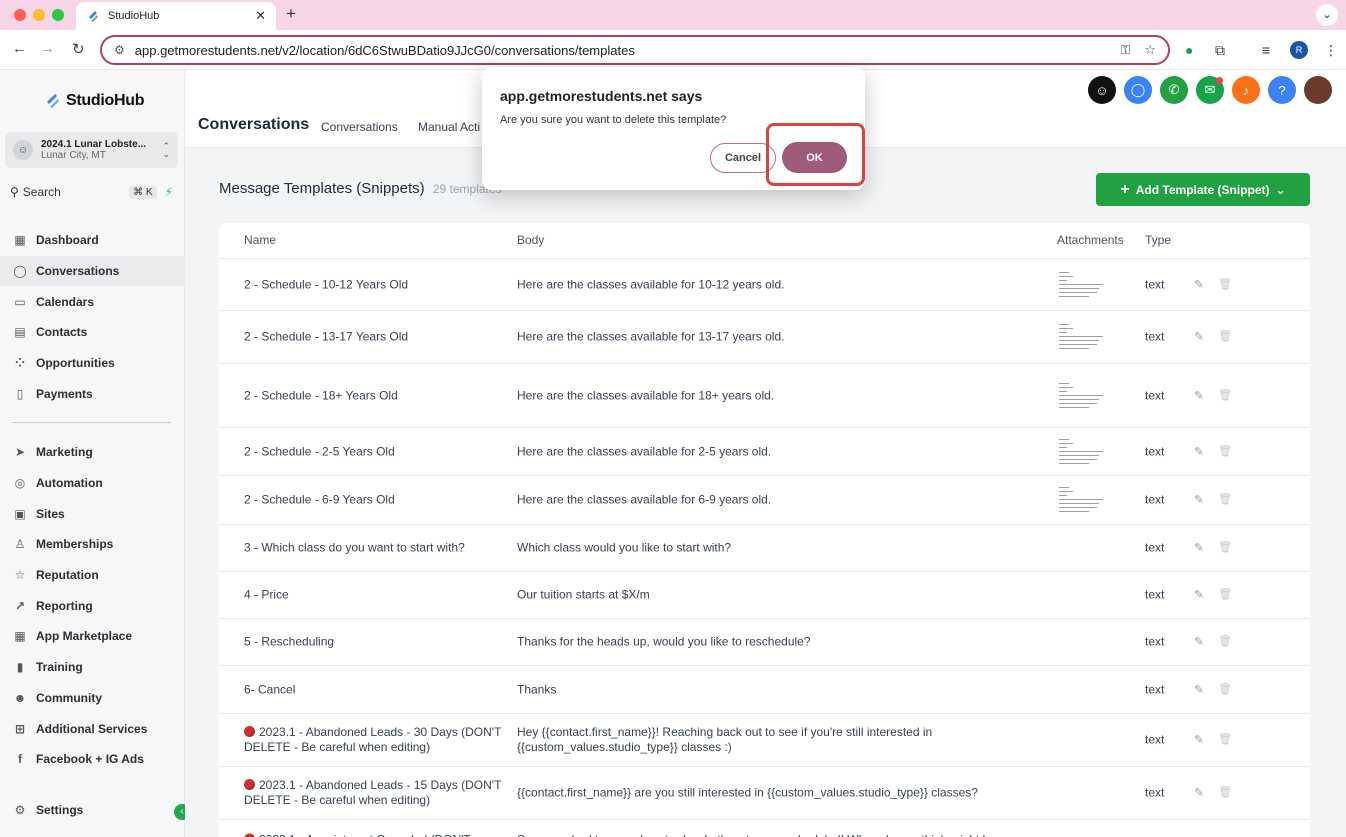 This screenshot has height=837, width=1346. Describe the element at coordinates (92, 810) in the screenshot. I see `sidebar-item-settings: ⚙ Settings` at that location.